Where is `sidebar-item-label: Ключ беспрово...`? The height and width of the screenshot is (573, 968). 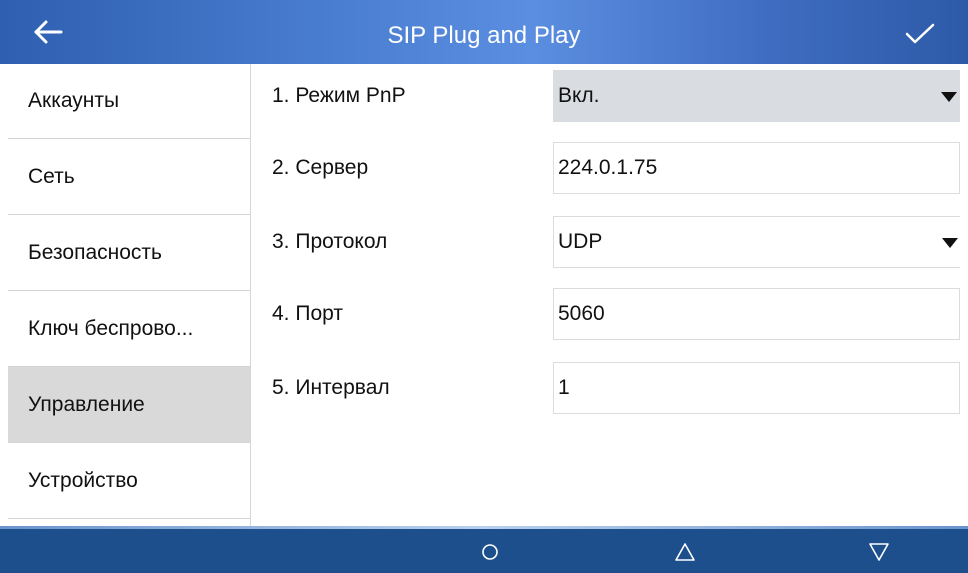
sidebar-item-label: Ключ беспрово... is located at coordinates (111, 328).